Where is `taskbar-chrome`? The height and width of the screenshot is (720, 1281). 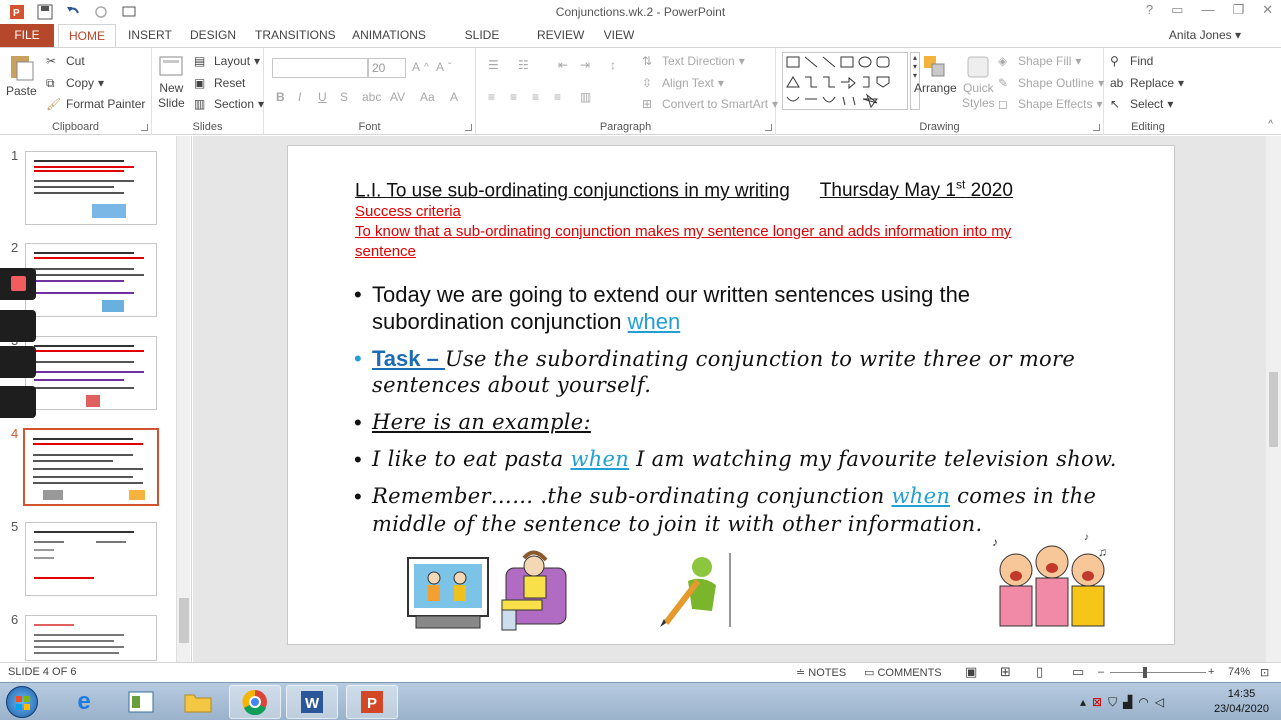 taskbar-chrome is located at coordinates (255, 702).